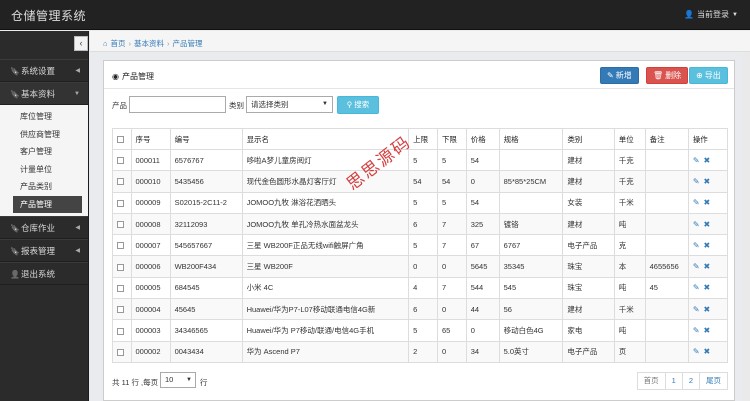 The height and width of the screenshot is (401, 750). I want to click on select-all-checkbox, so click(120, 140).